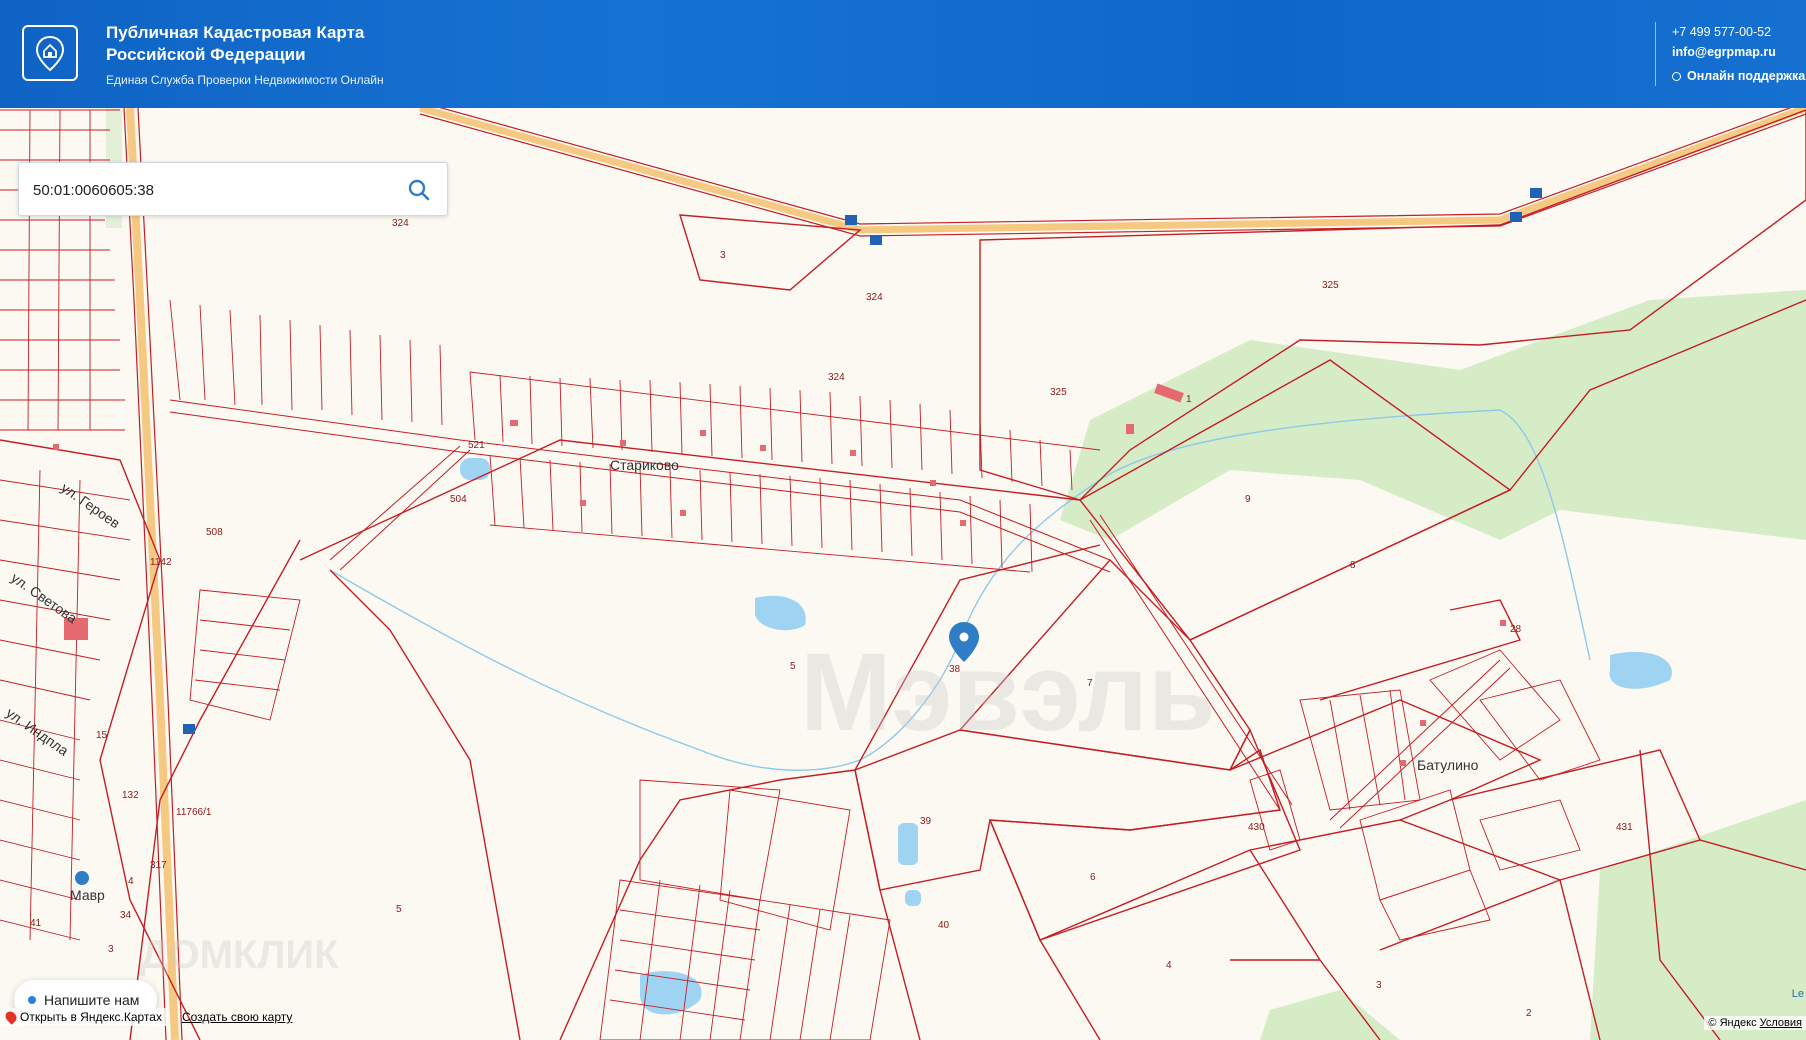 The width and height of the screenshot is (1806, 1040). Describe the element at coordinates (1676, 76) in the screenshot. I see `chat-bubble-icon` at that location.